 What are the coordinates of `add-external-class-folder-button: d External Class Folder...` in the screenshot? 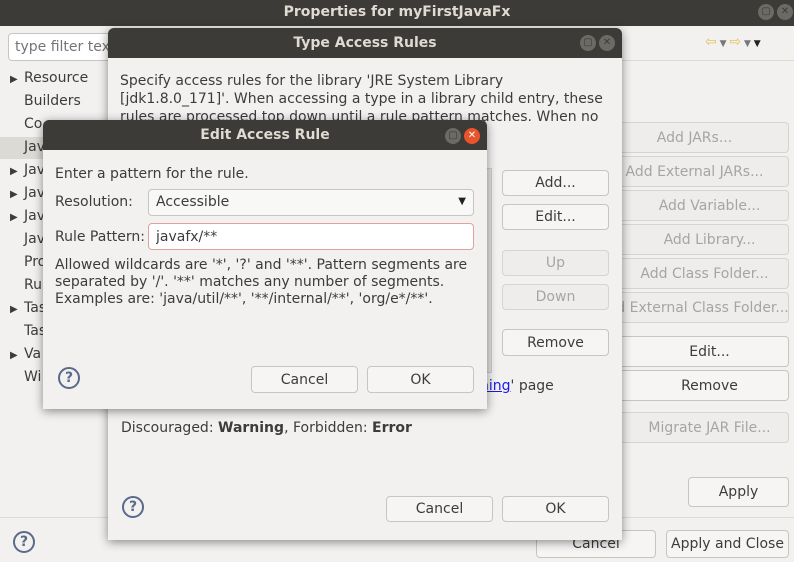 It's located at (694, 307).